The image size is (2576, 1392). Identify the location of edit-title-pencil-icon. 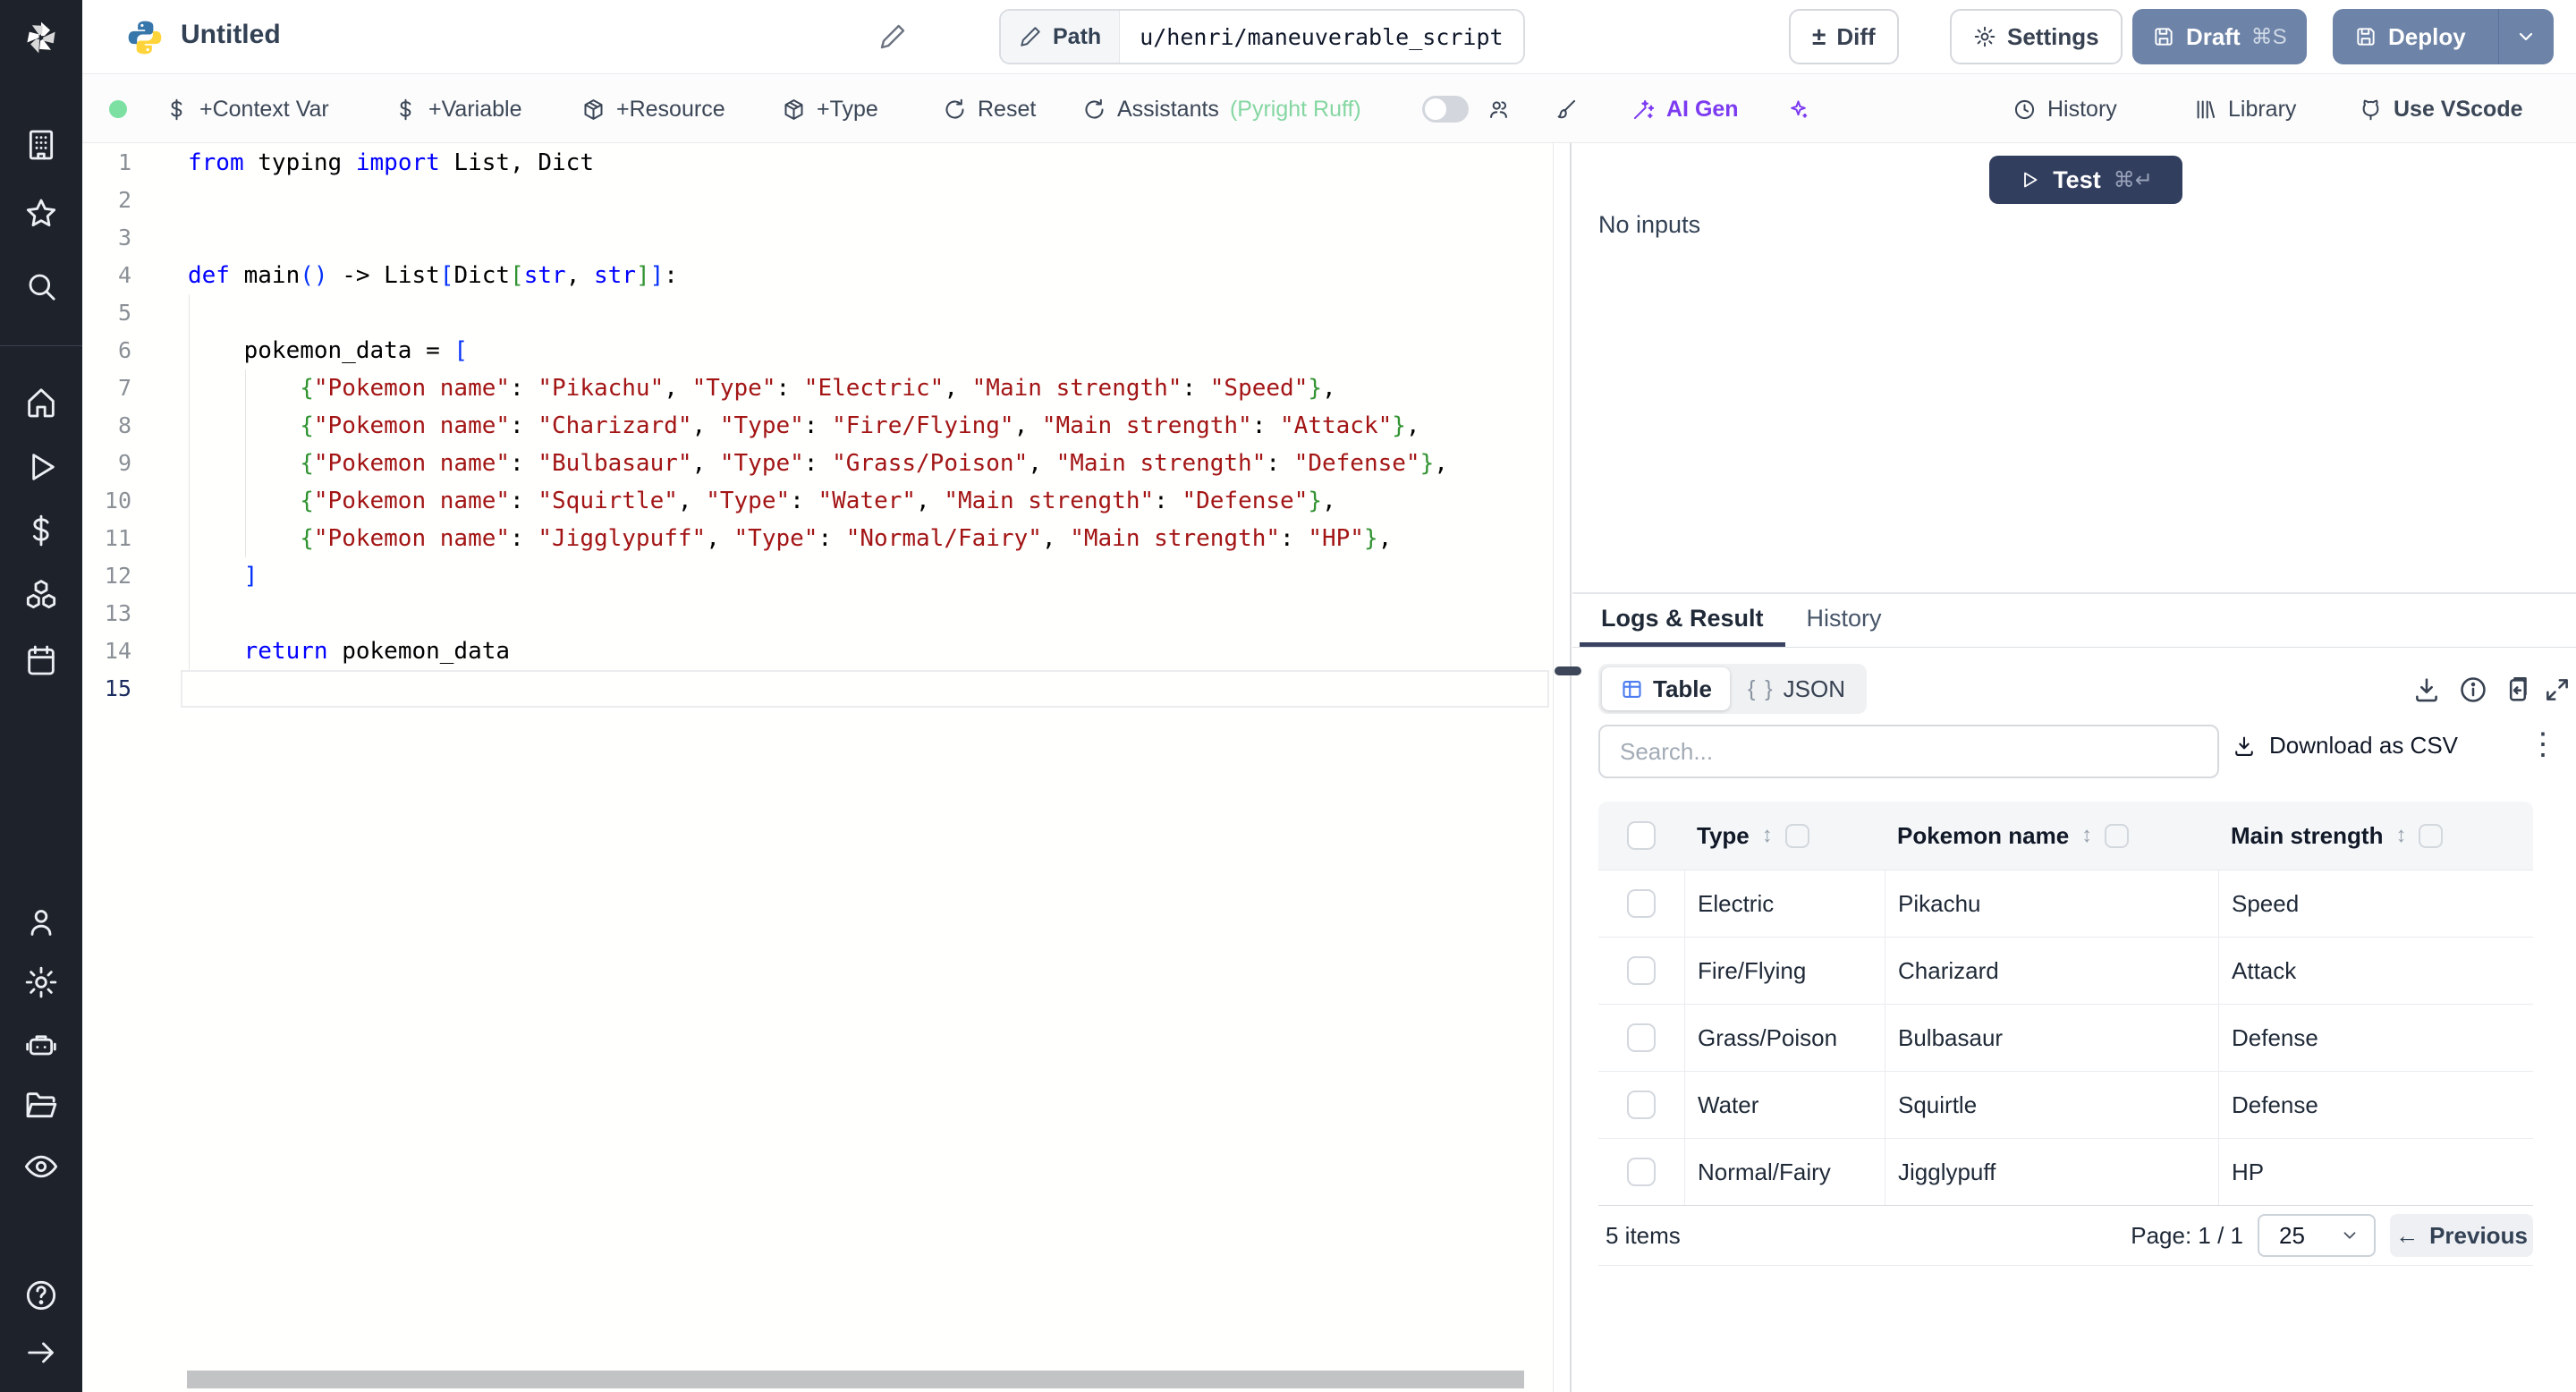
(892, 36).